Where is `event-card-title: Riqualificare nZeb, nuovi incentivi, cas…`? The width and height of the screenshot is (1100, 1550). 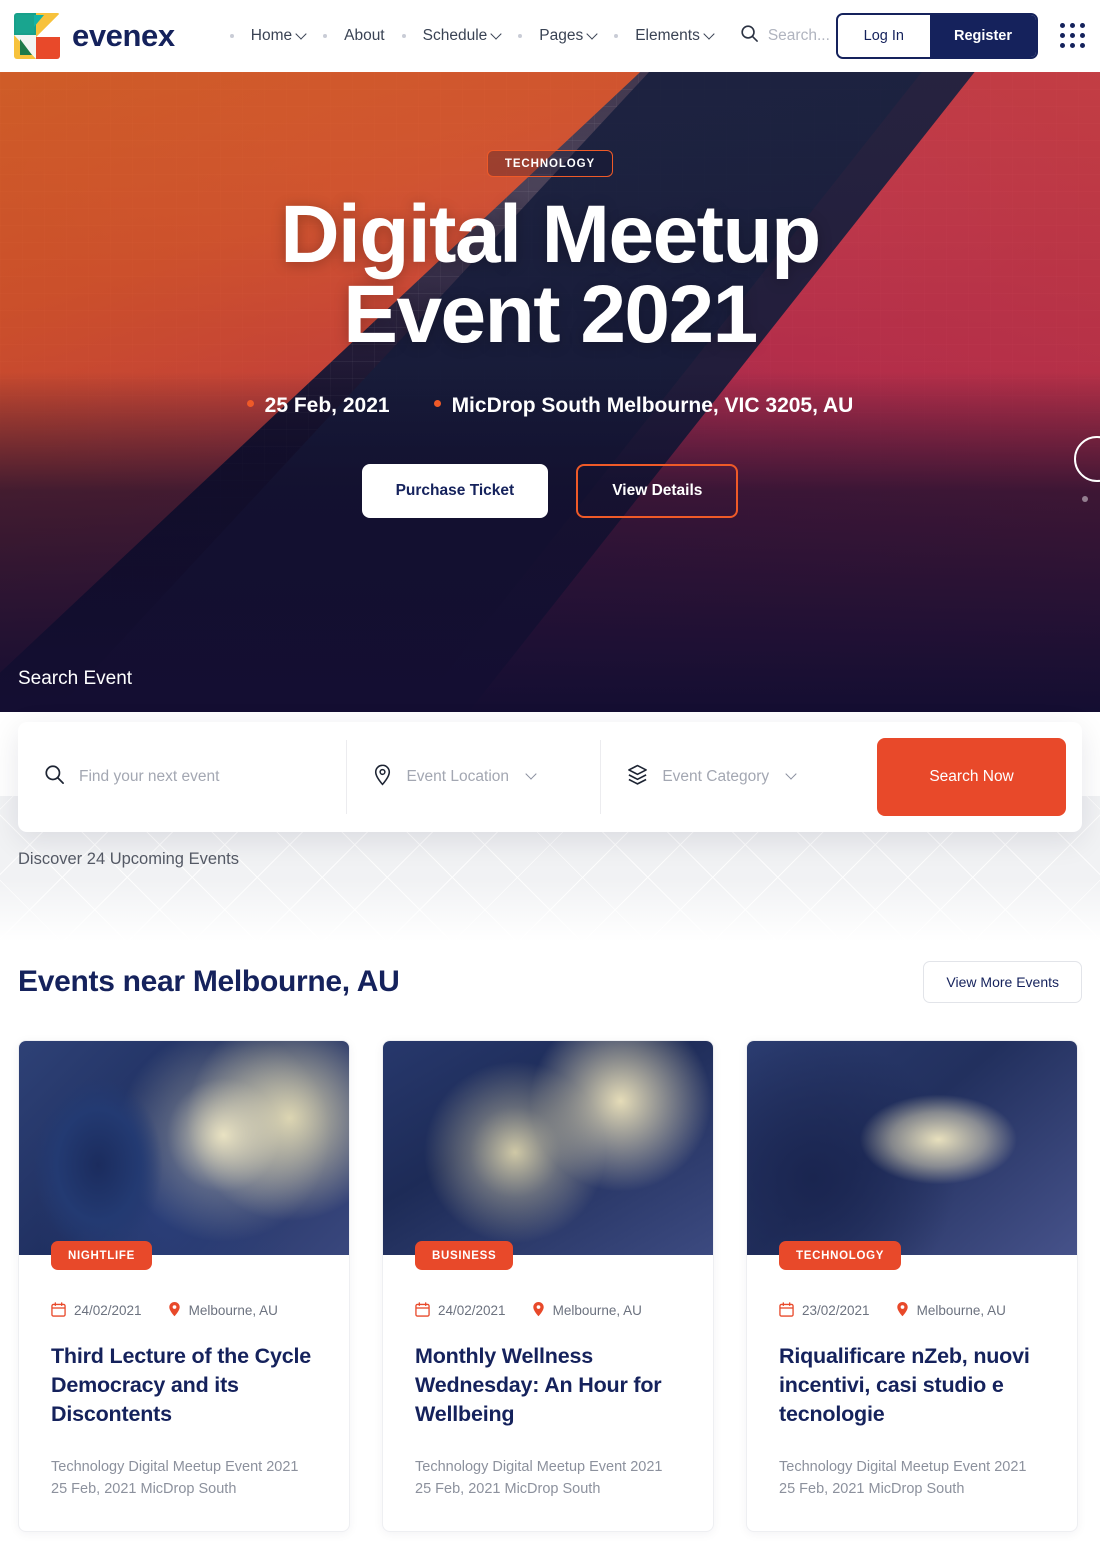 event-card-title: Riqualificare nZeb, nuovi incentivi, cas… is located at coordinates (912, 1386).